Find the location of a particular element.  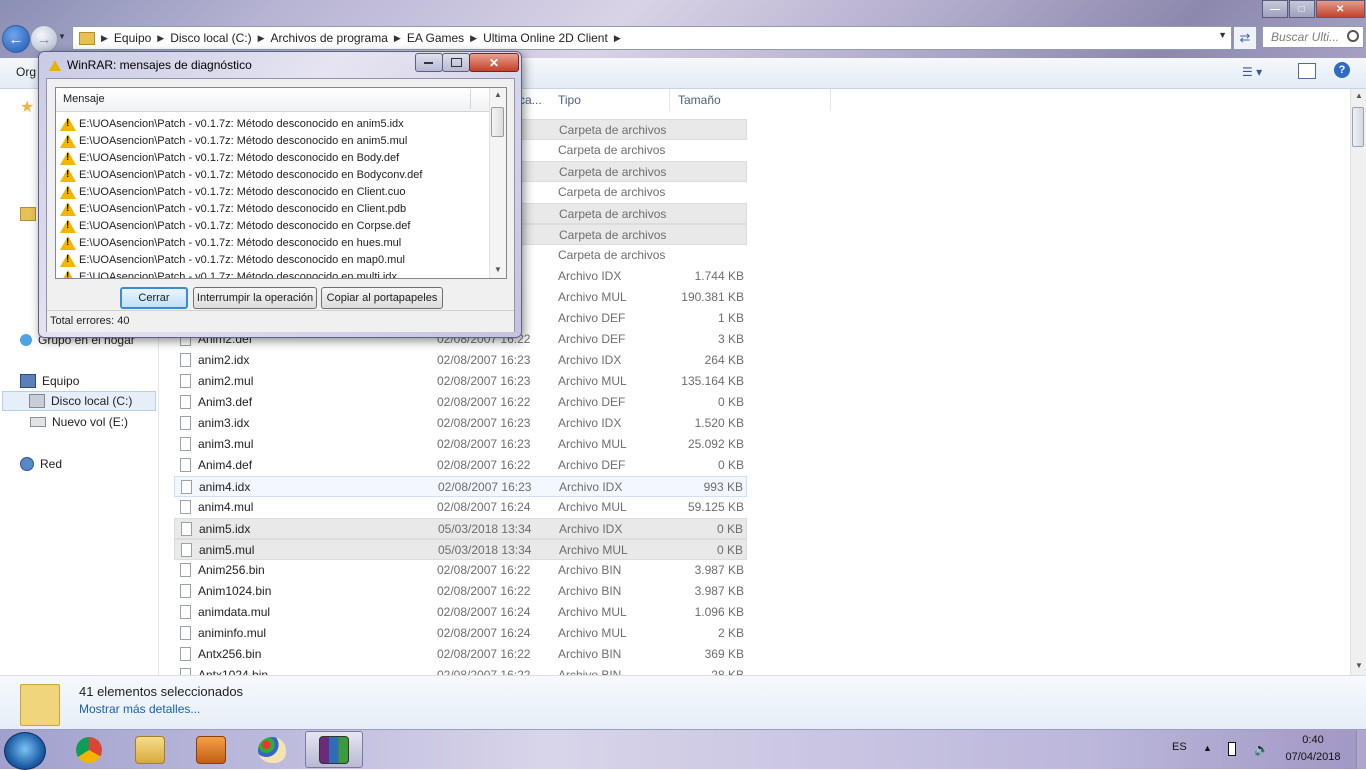

breadcrumb-computer: Equipo is located at coordinates (132, 38).